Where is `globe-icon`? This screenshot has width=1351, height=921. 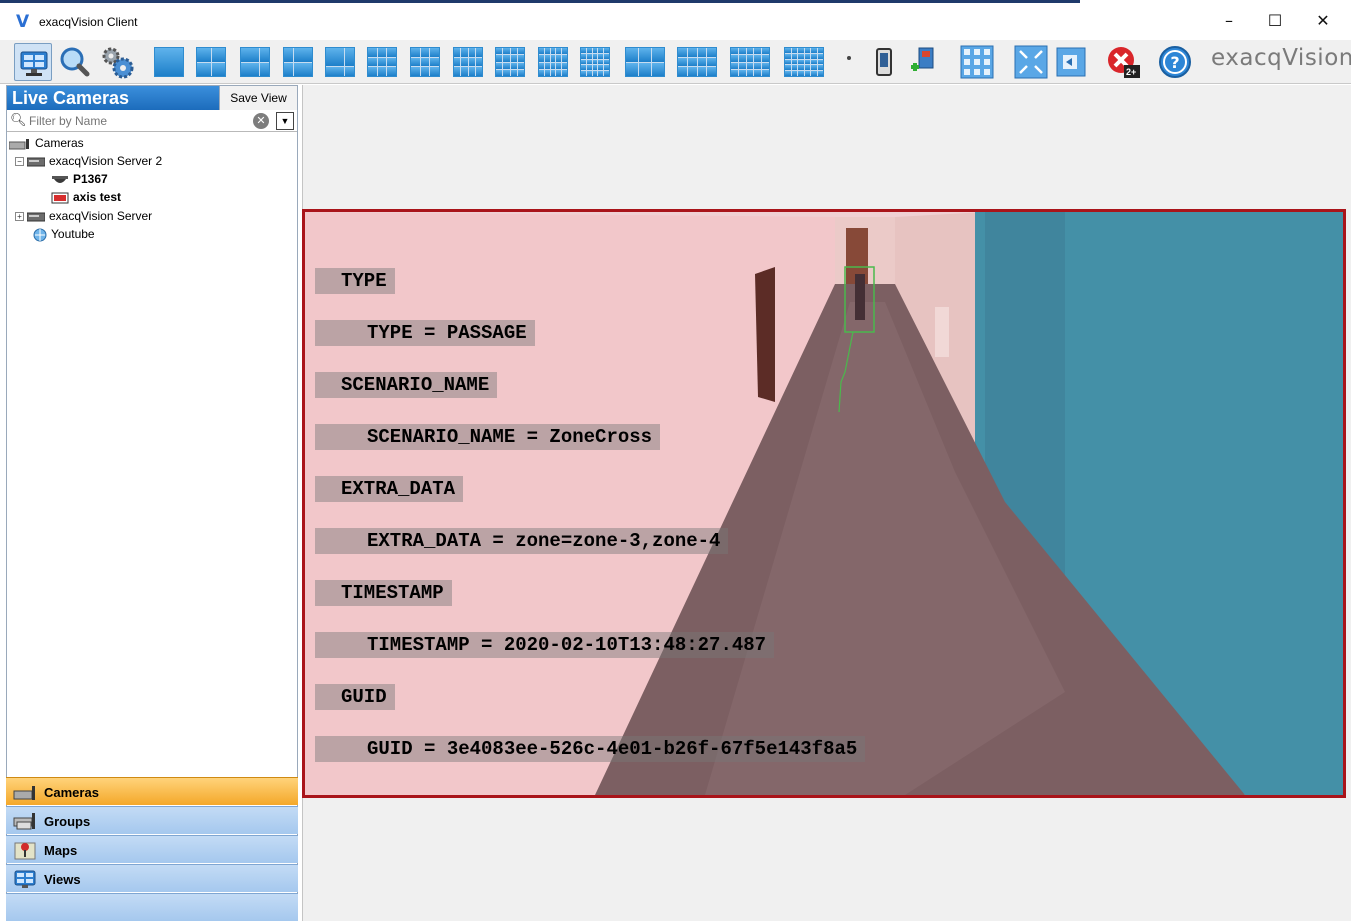
globe-icon is located at coordinates (40, 235).